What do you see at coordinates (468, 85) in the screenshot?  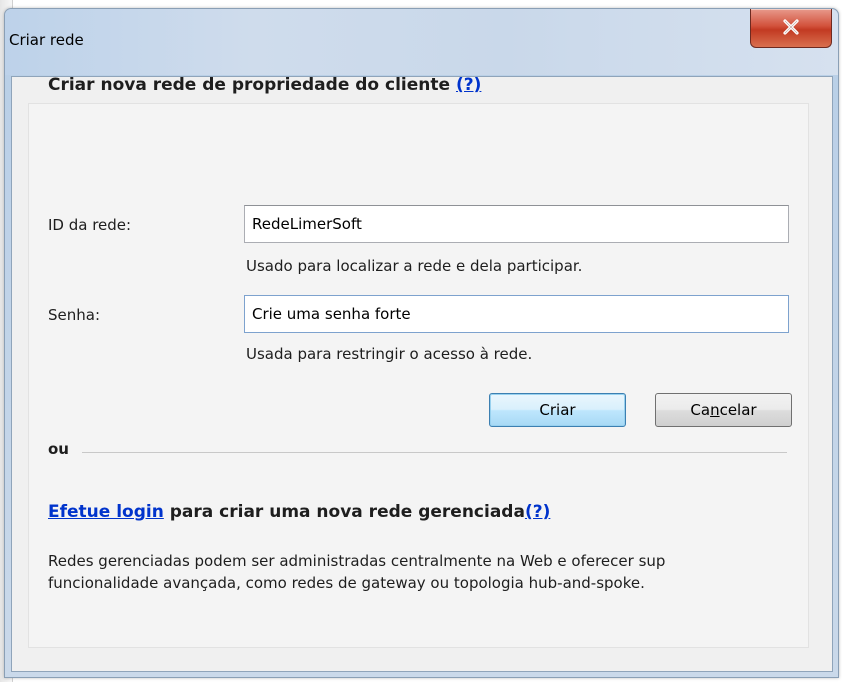 I see `heading-help-link: (?)` at bounding box center [468, 85].